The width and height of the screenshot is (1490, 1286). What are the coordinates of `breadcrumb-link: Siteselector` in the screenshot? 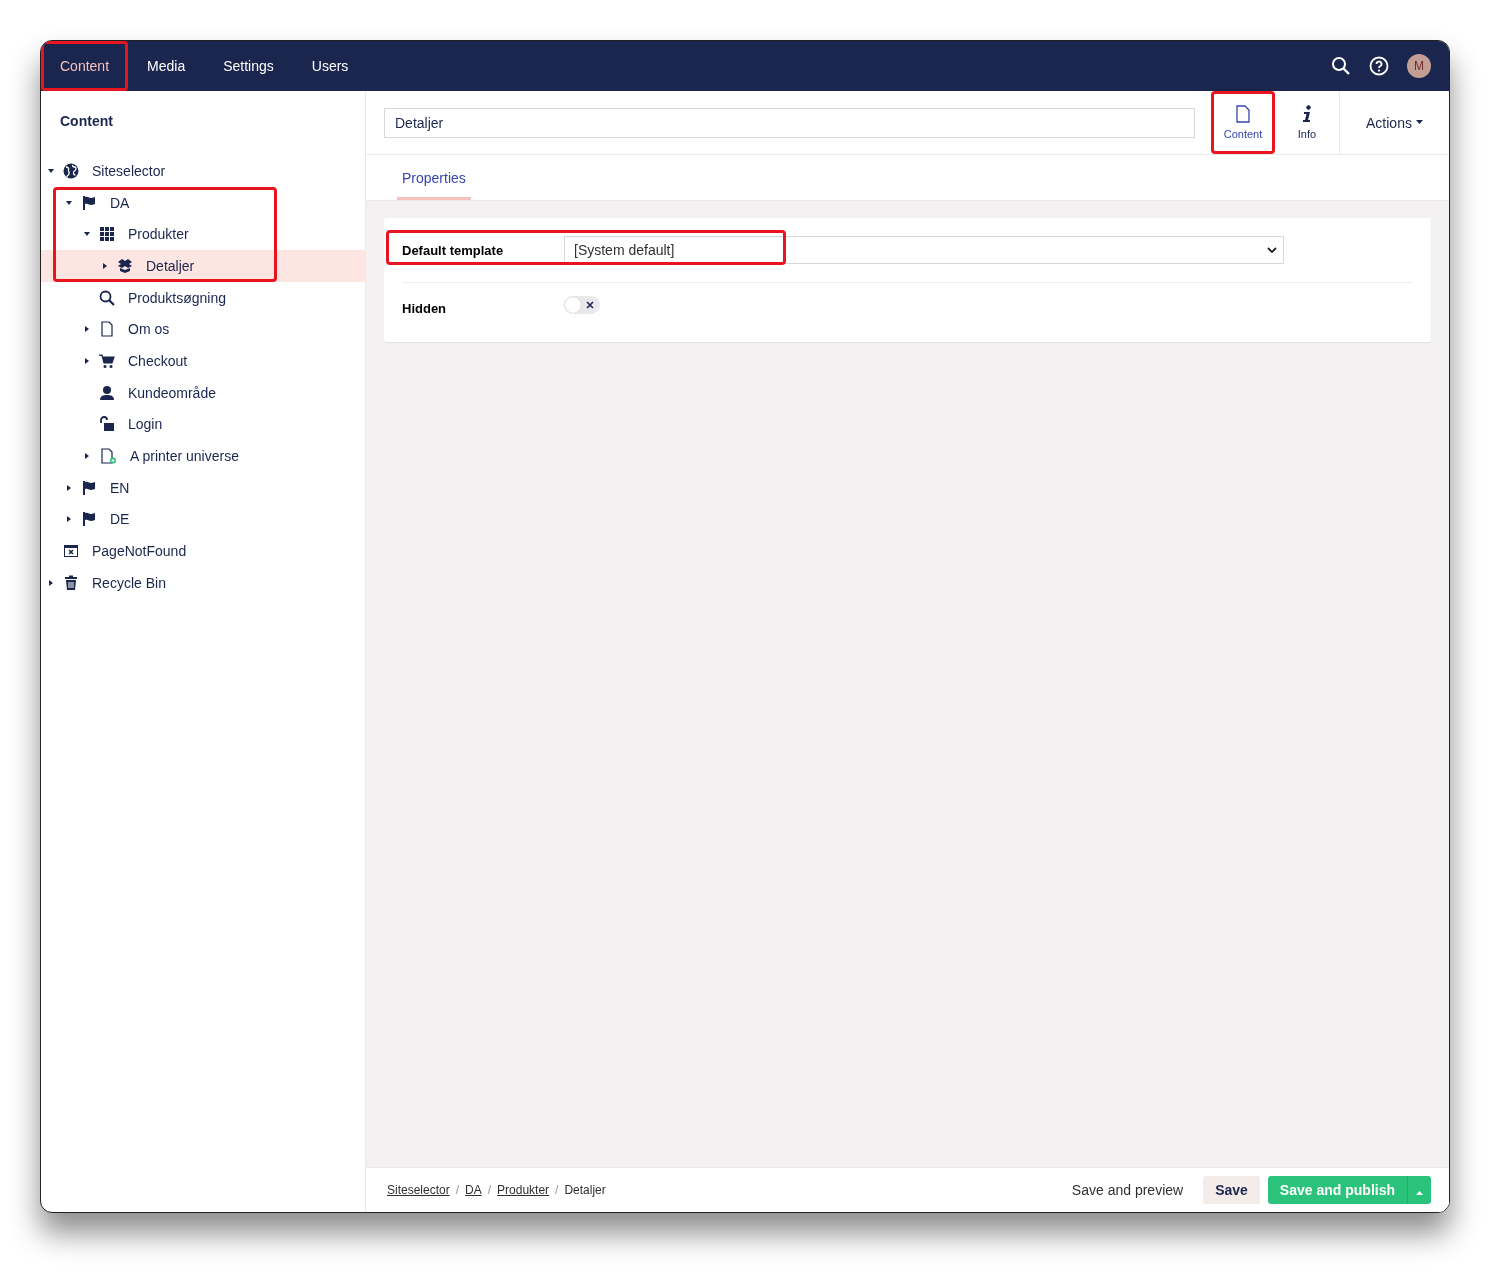 It's located at (418, 1190).